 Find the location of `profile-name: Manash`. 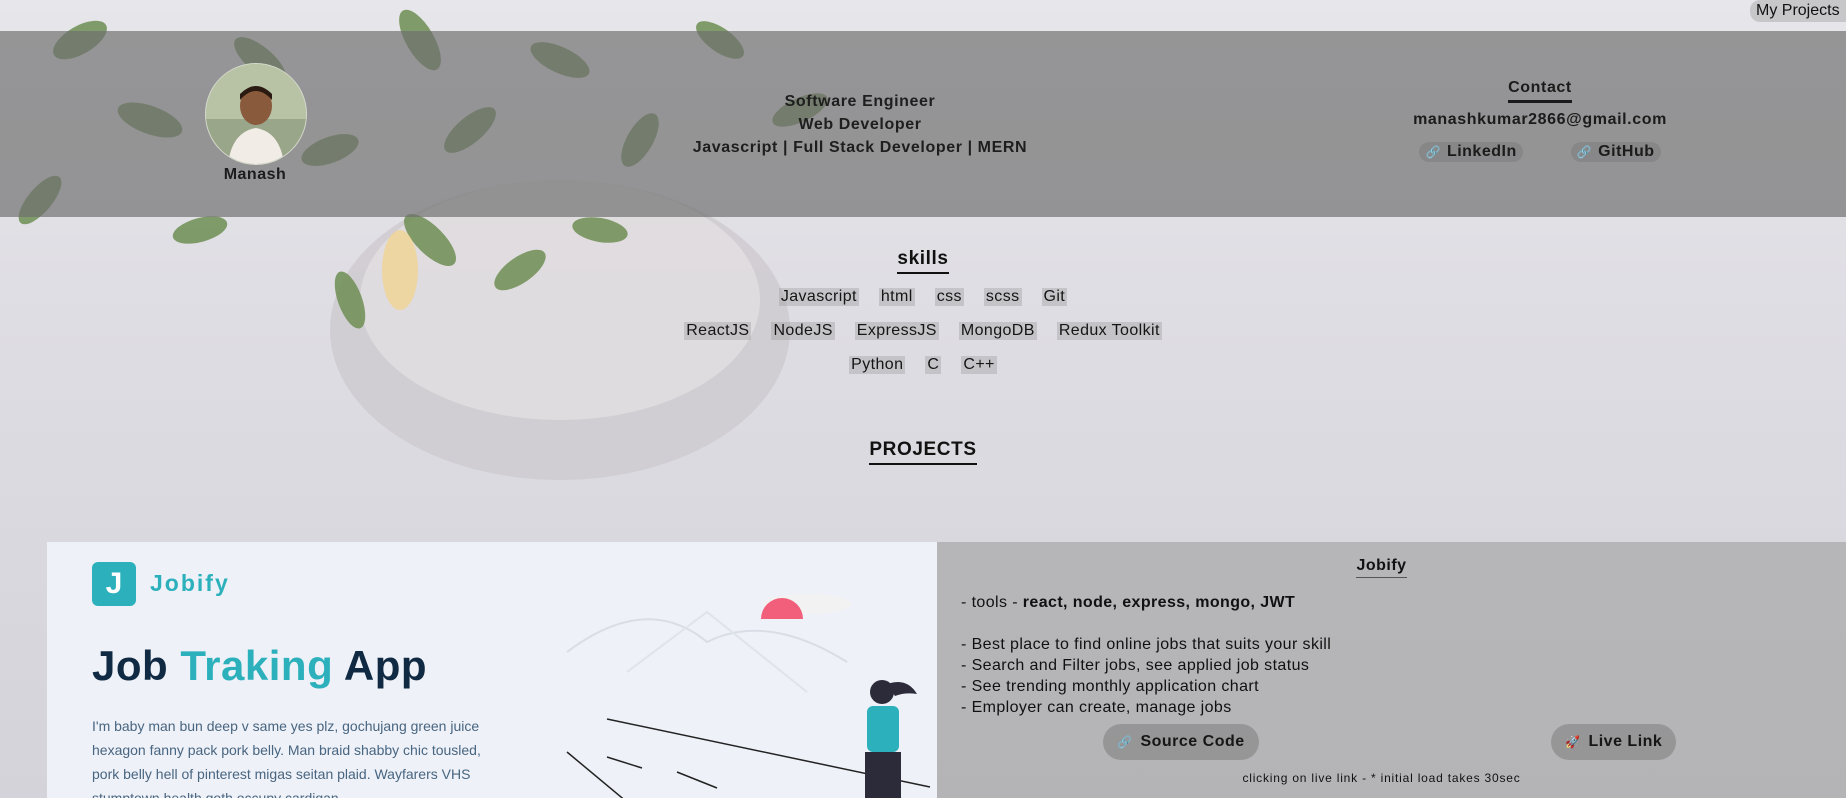

profile-name: Manash is located at coordinates (255, 174).